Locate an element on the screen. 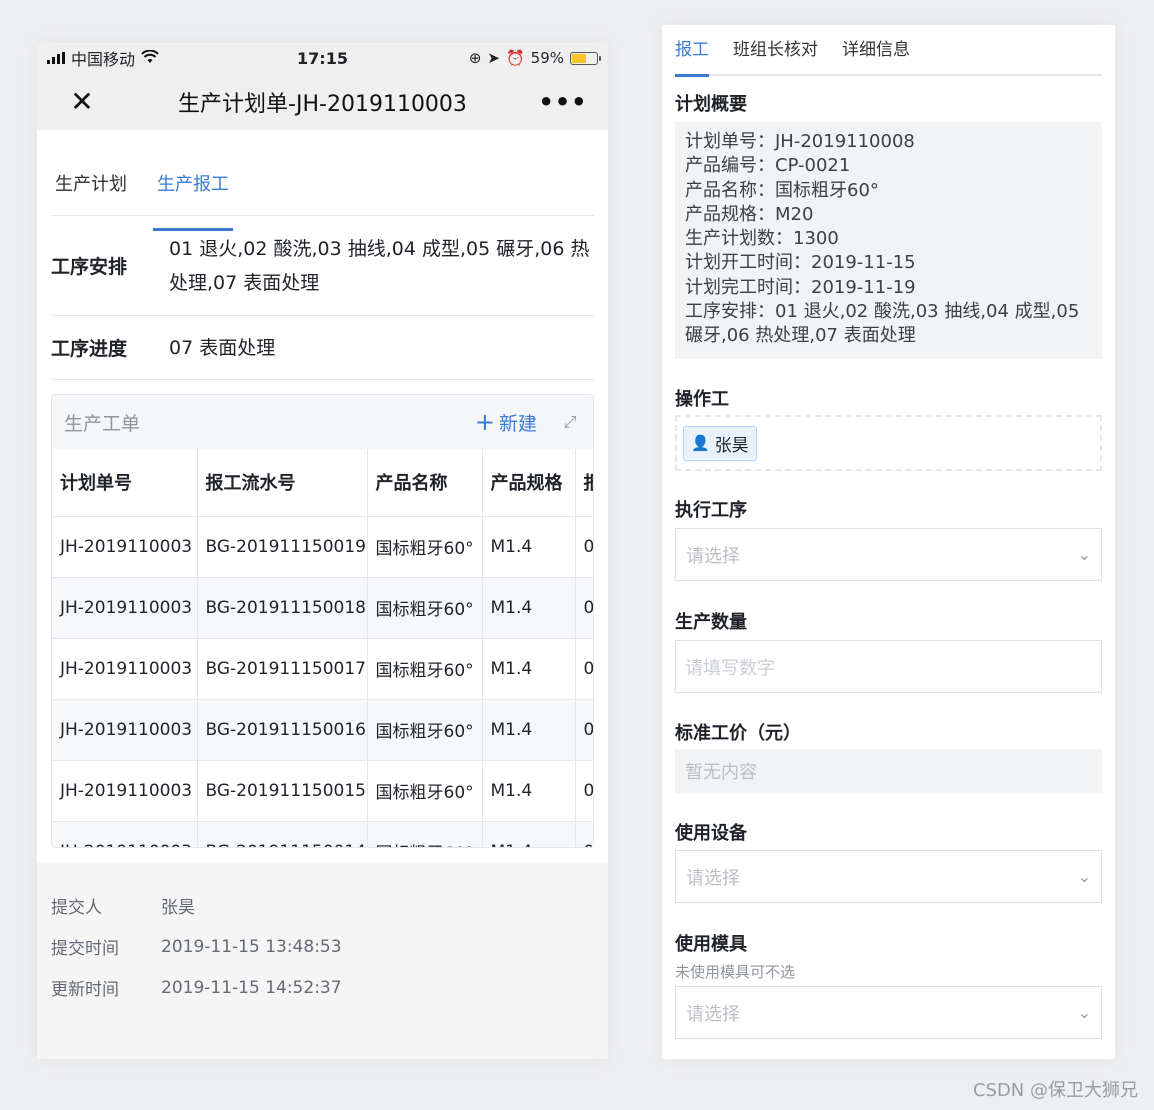 The image size is (1154, 1110). equipment-placeholder: 请选择 is located at coordinates (713, 878).